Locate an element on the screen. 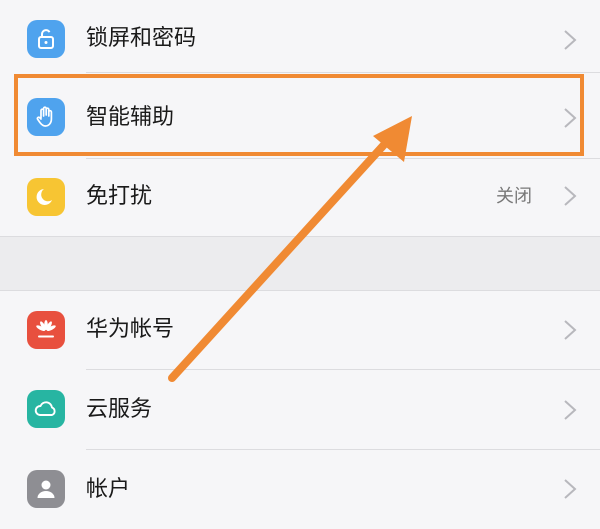 This screenshot has height=529, width=600. huawei-logo-icon is located at coordinates (46, 330).